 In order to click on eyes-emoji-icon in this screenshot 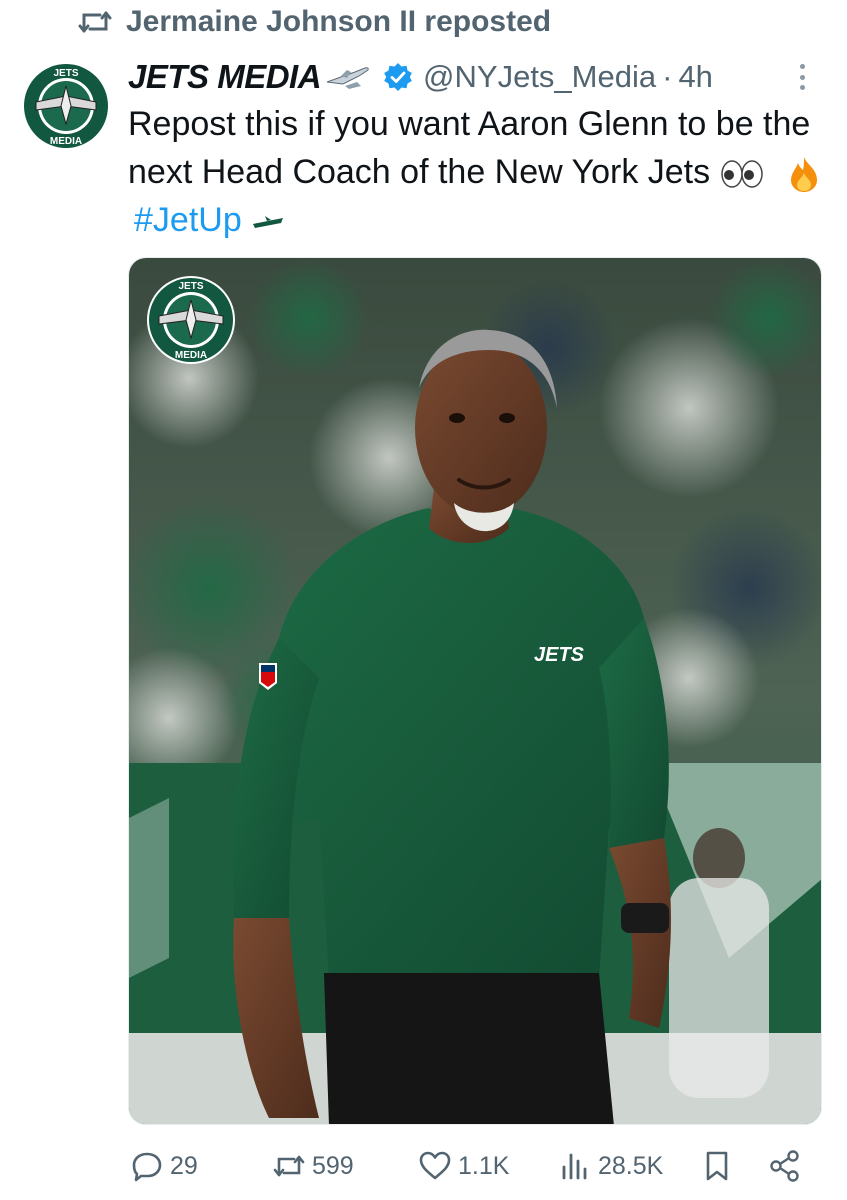, I will do `click(741, 174)`.